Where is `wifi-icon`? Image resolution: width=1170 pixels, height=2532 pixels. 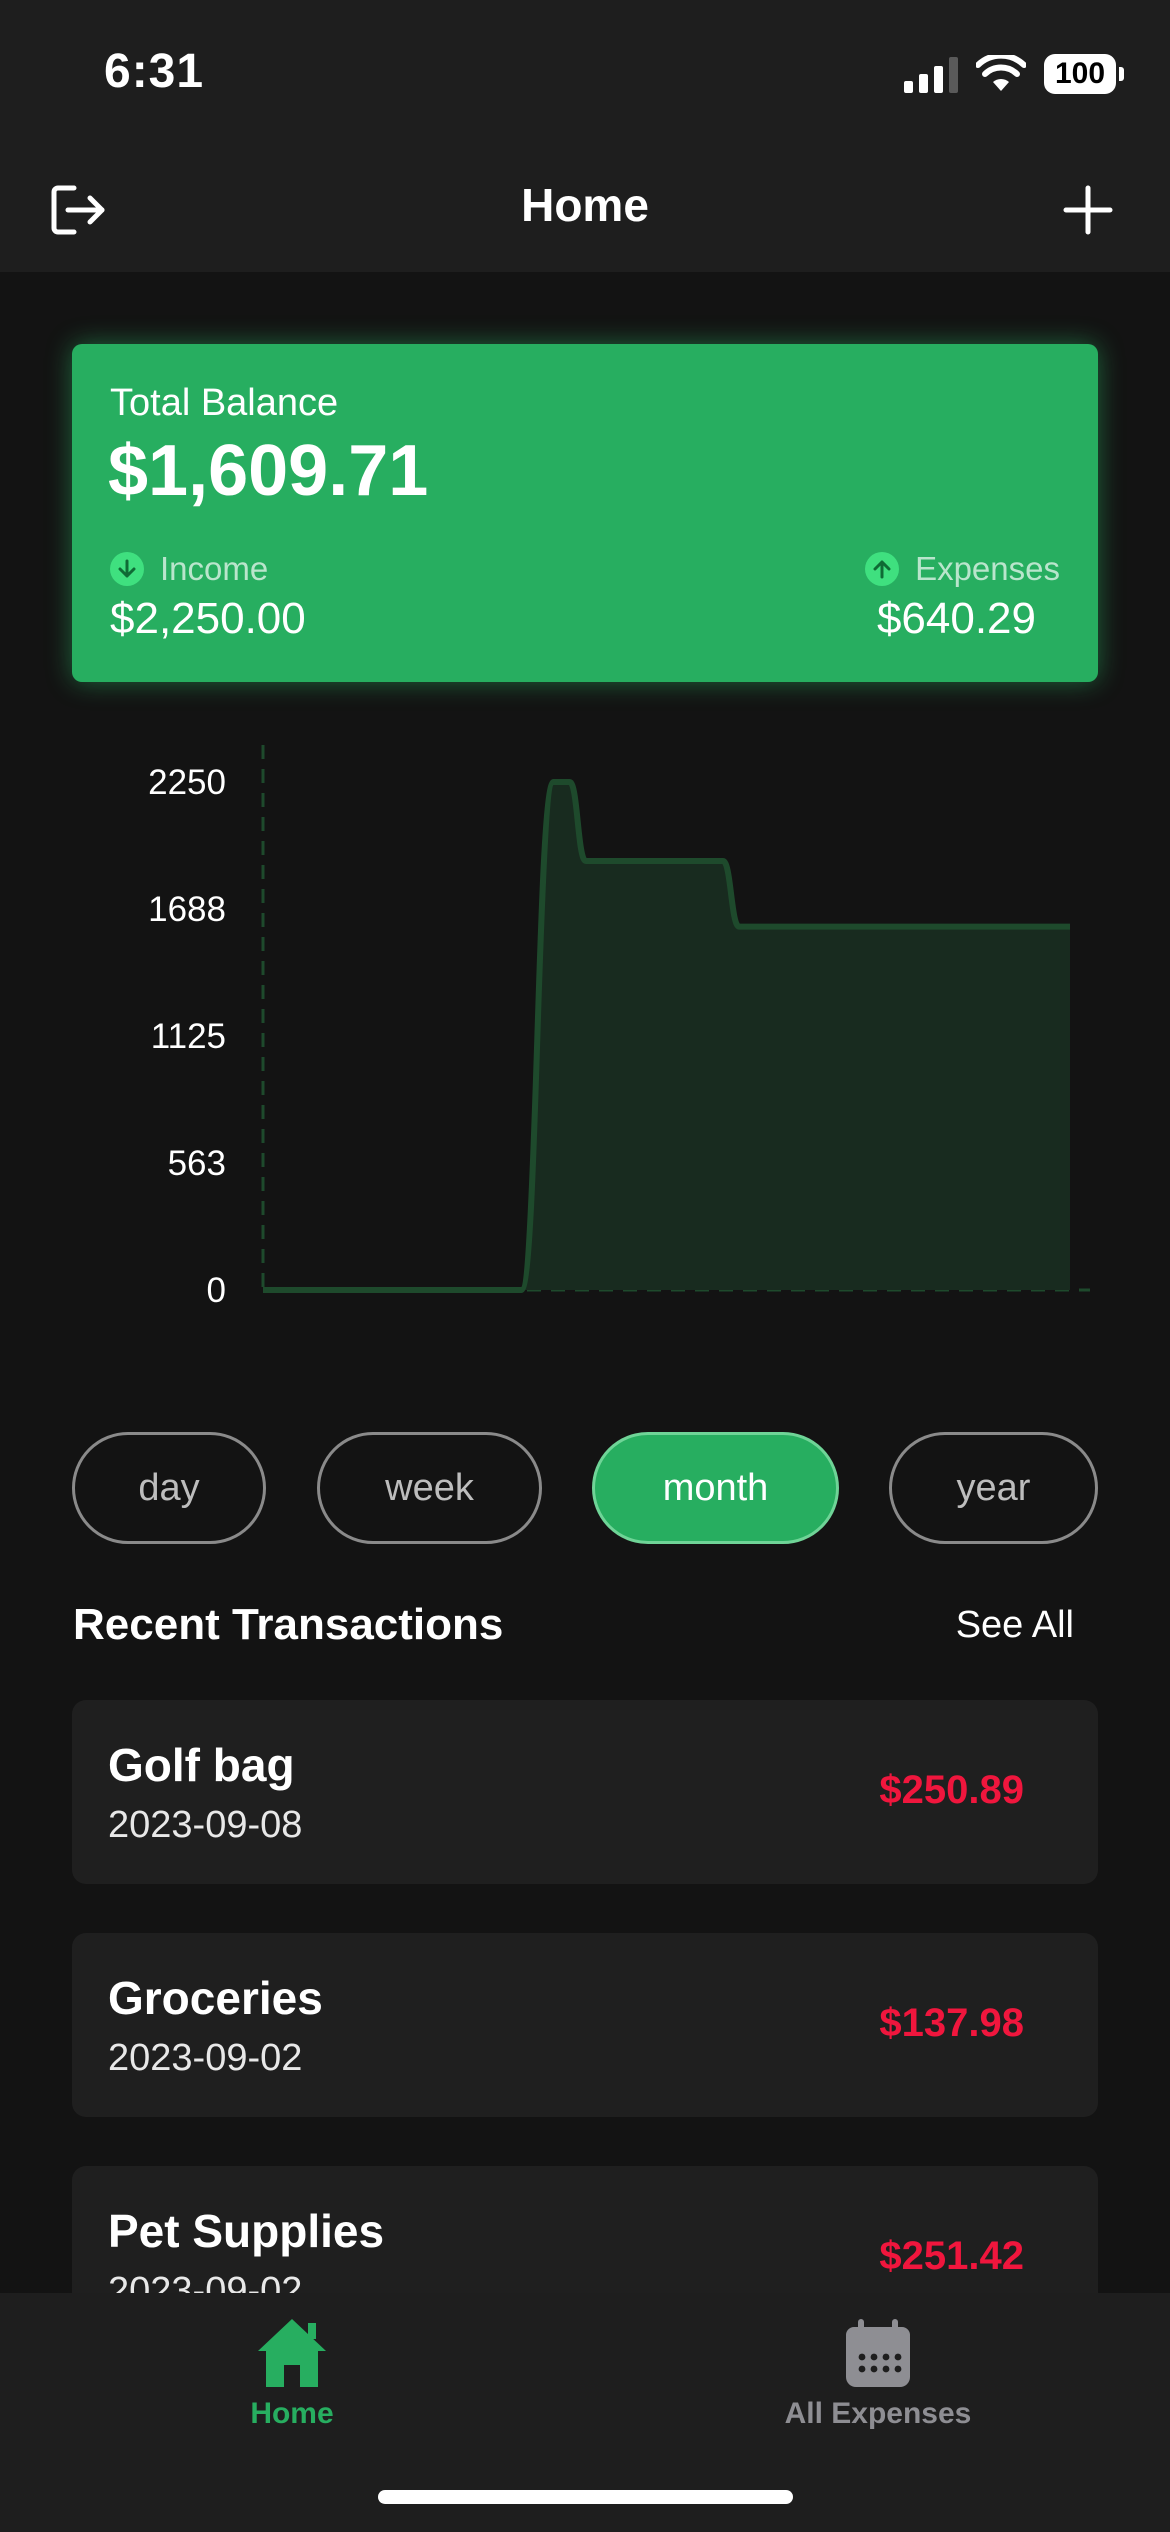 wifi-icon is located at coordinates (1001, 73).